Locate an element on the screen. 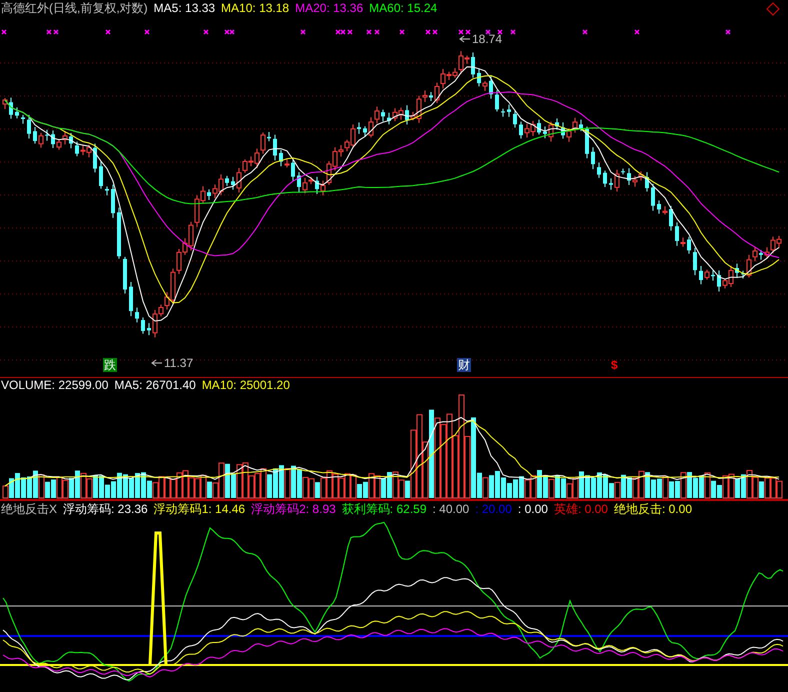 The width and height of the screenshot is (788, 692). legend-value: MA5: 26701.40 is located at coordinates (155, 385).